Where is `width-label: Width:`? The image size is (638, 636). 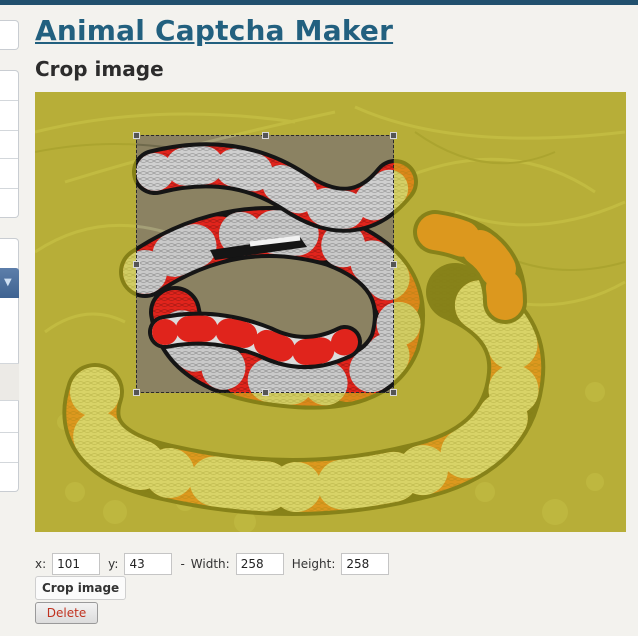
width-label: Width: is located at coordinates (210, 564).